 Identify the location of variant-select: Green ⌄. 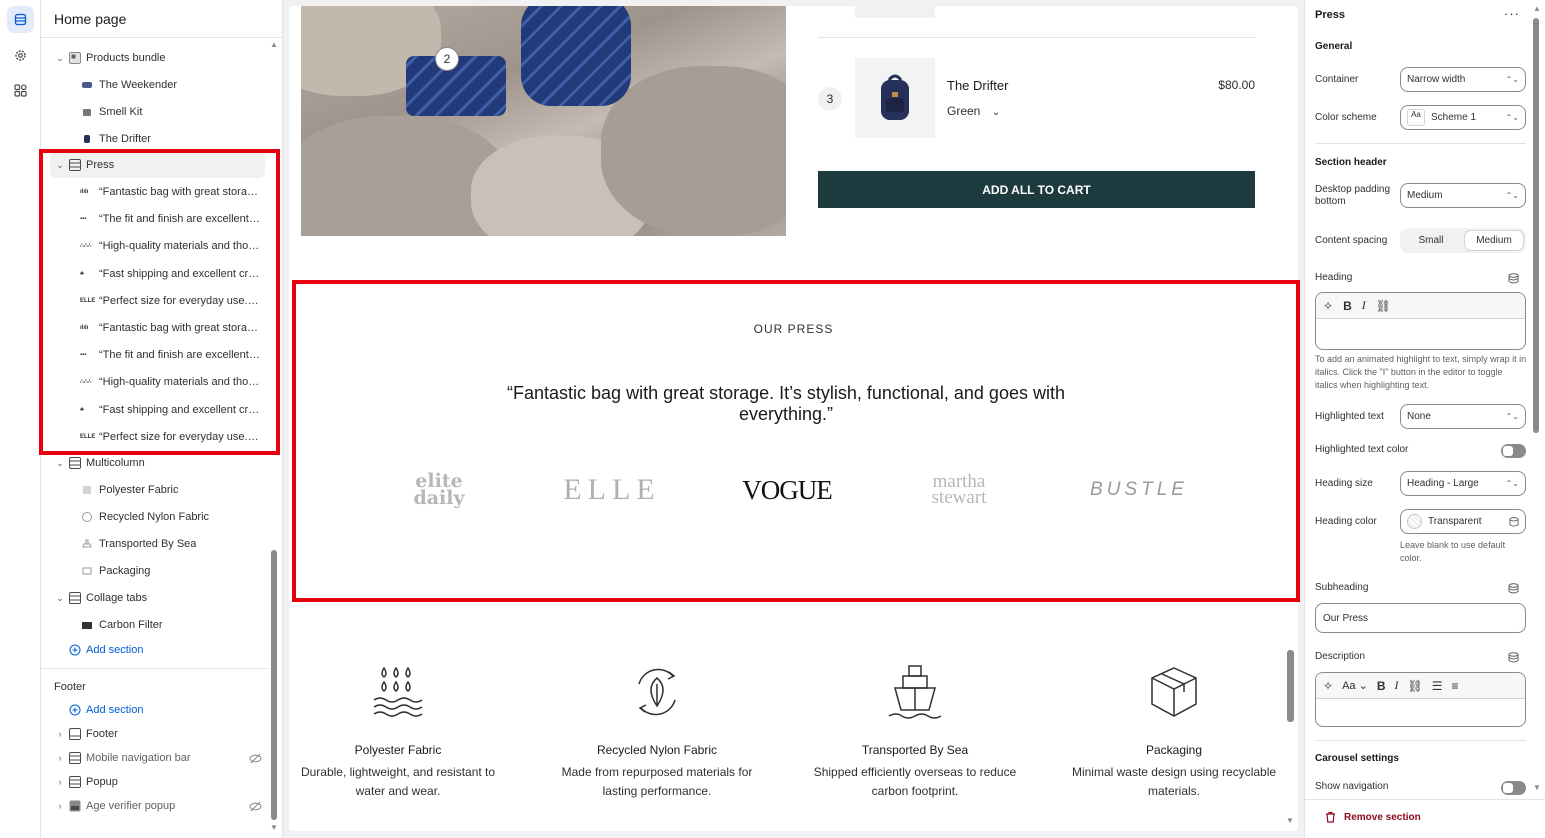
(973, 111).